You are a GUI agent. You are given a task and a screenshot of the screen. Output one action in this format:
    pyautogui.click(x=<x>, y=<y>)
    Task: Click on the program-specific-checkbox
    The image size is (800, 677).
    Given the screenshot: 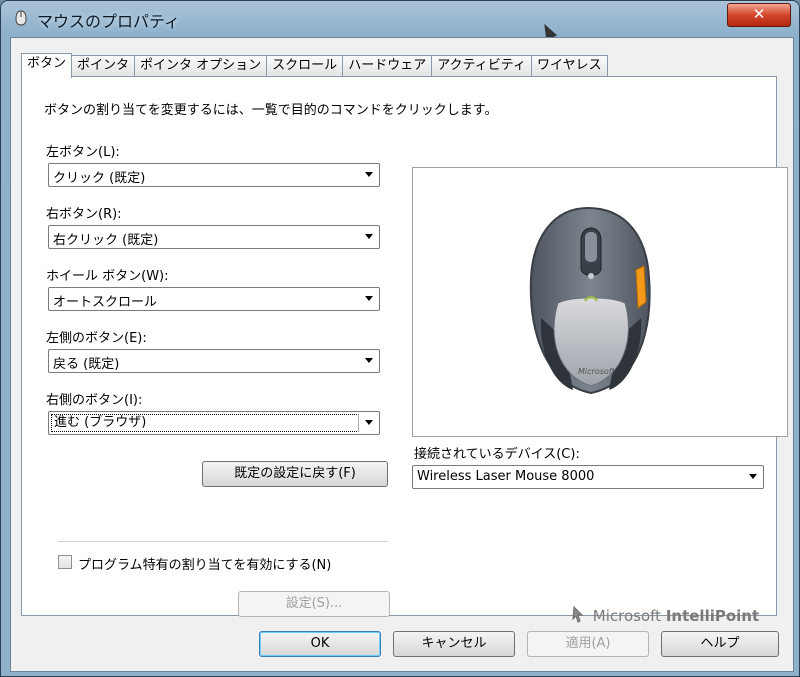 What is the action you would take?
    pyautogui.click(x=65, y=562)
    